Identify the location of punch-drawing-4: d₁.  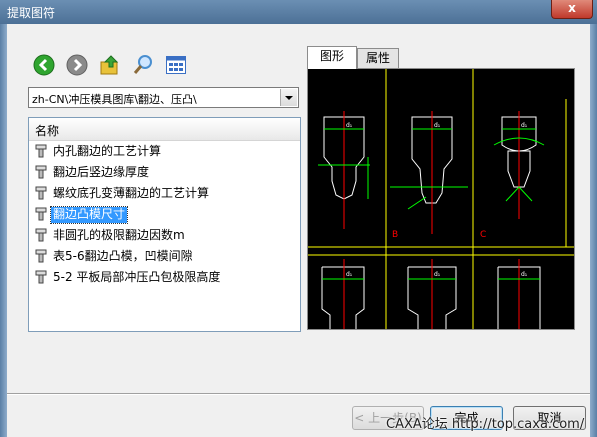
(343, 294).